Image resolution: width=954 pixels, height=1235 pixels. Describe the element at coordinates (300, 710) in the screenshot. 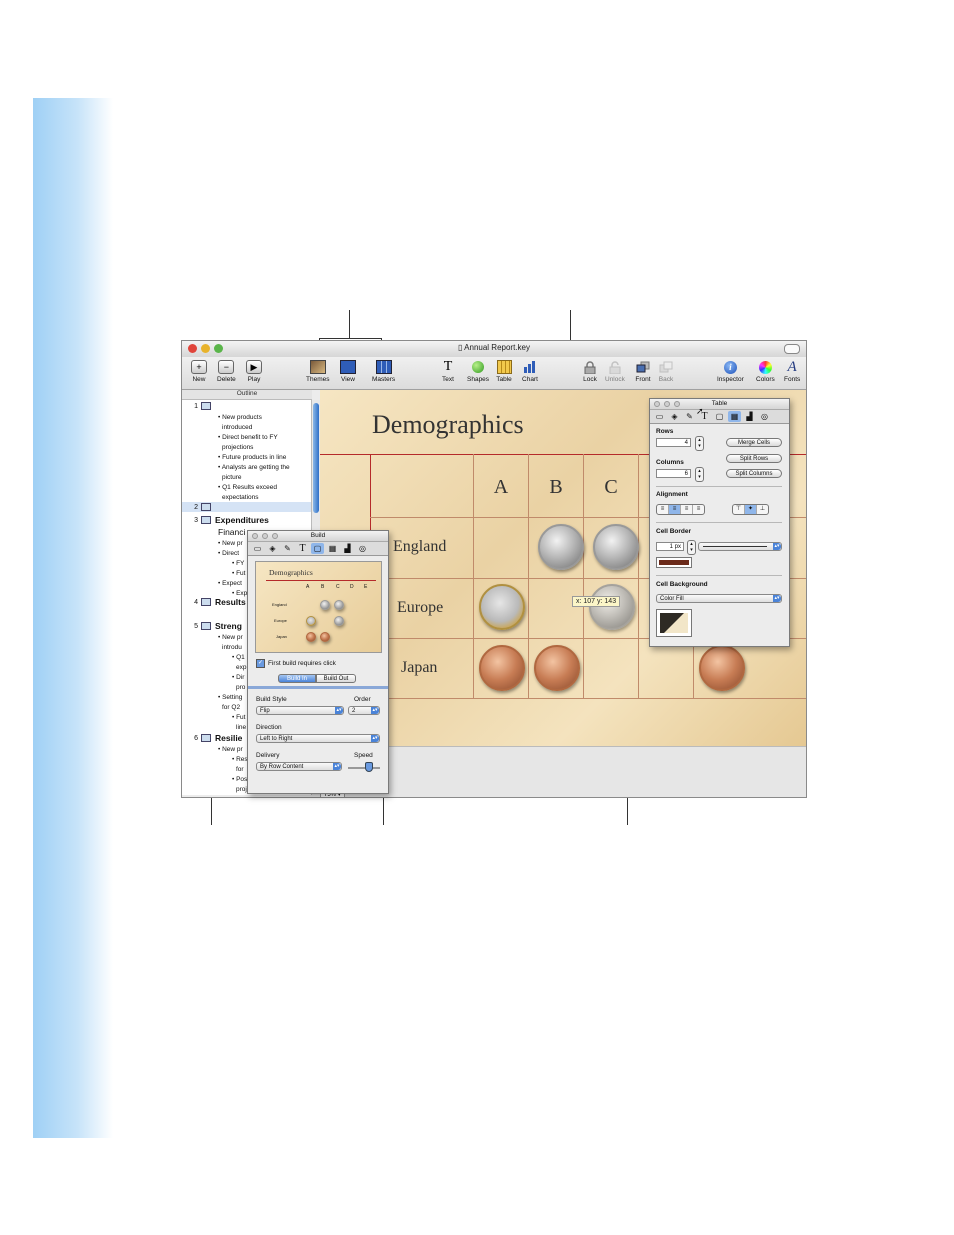

I see `build-style-select: Flip ▴▾` at that location.